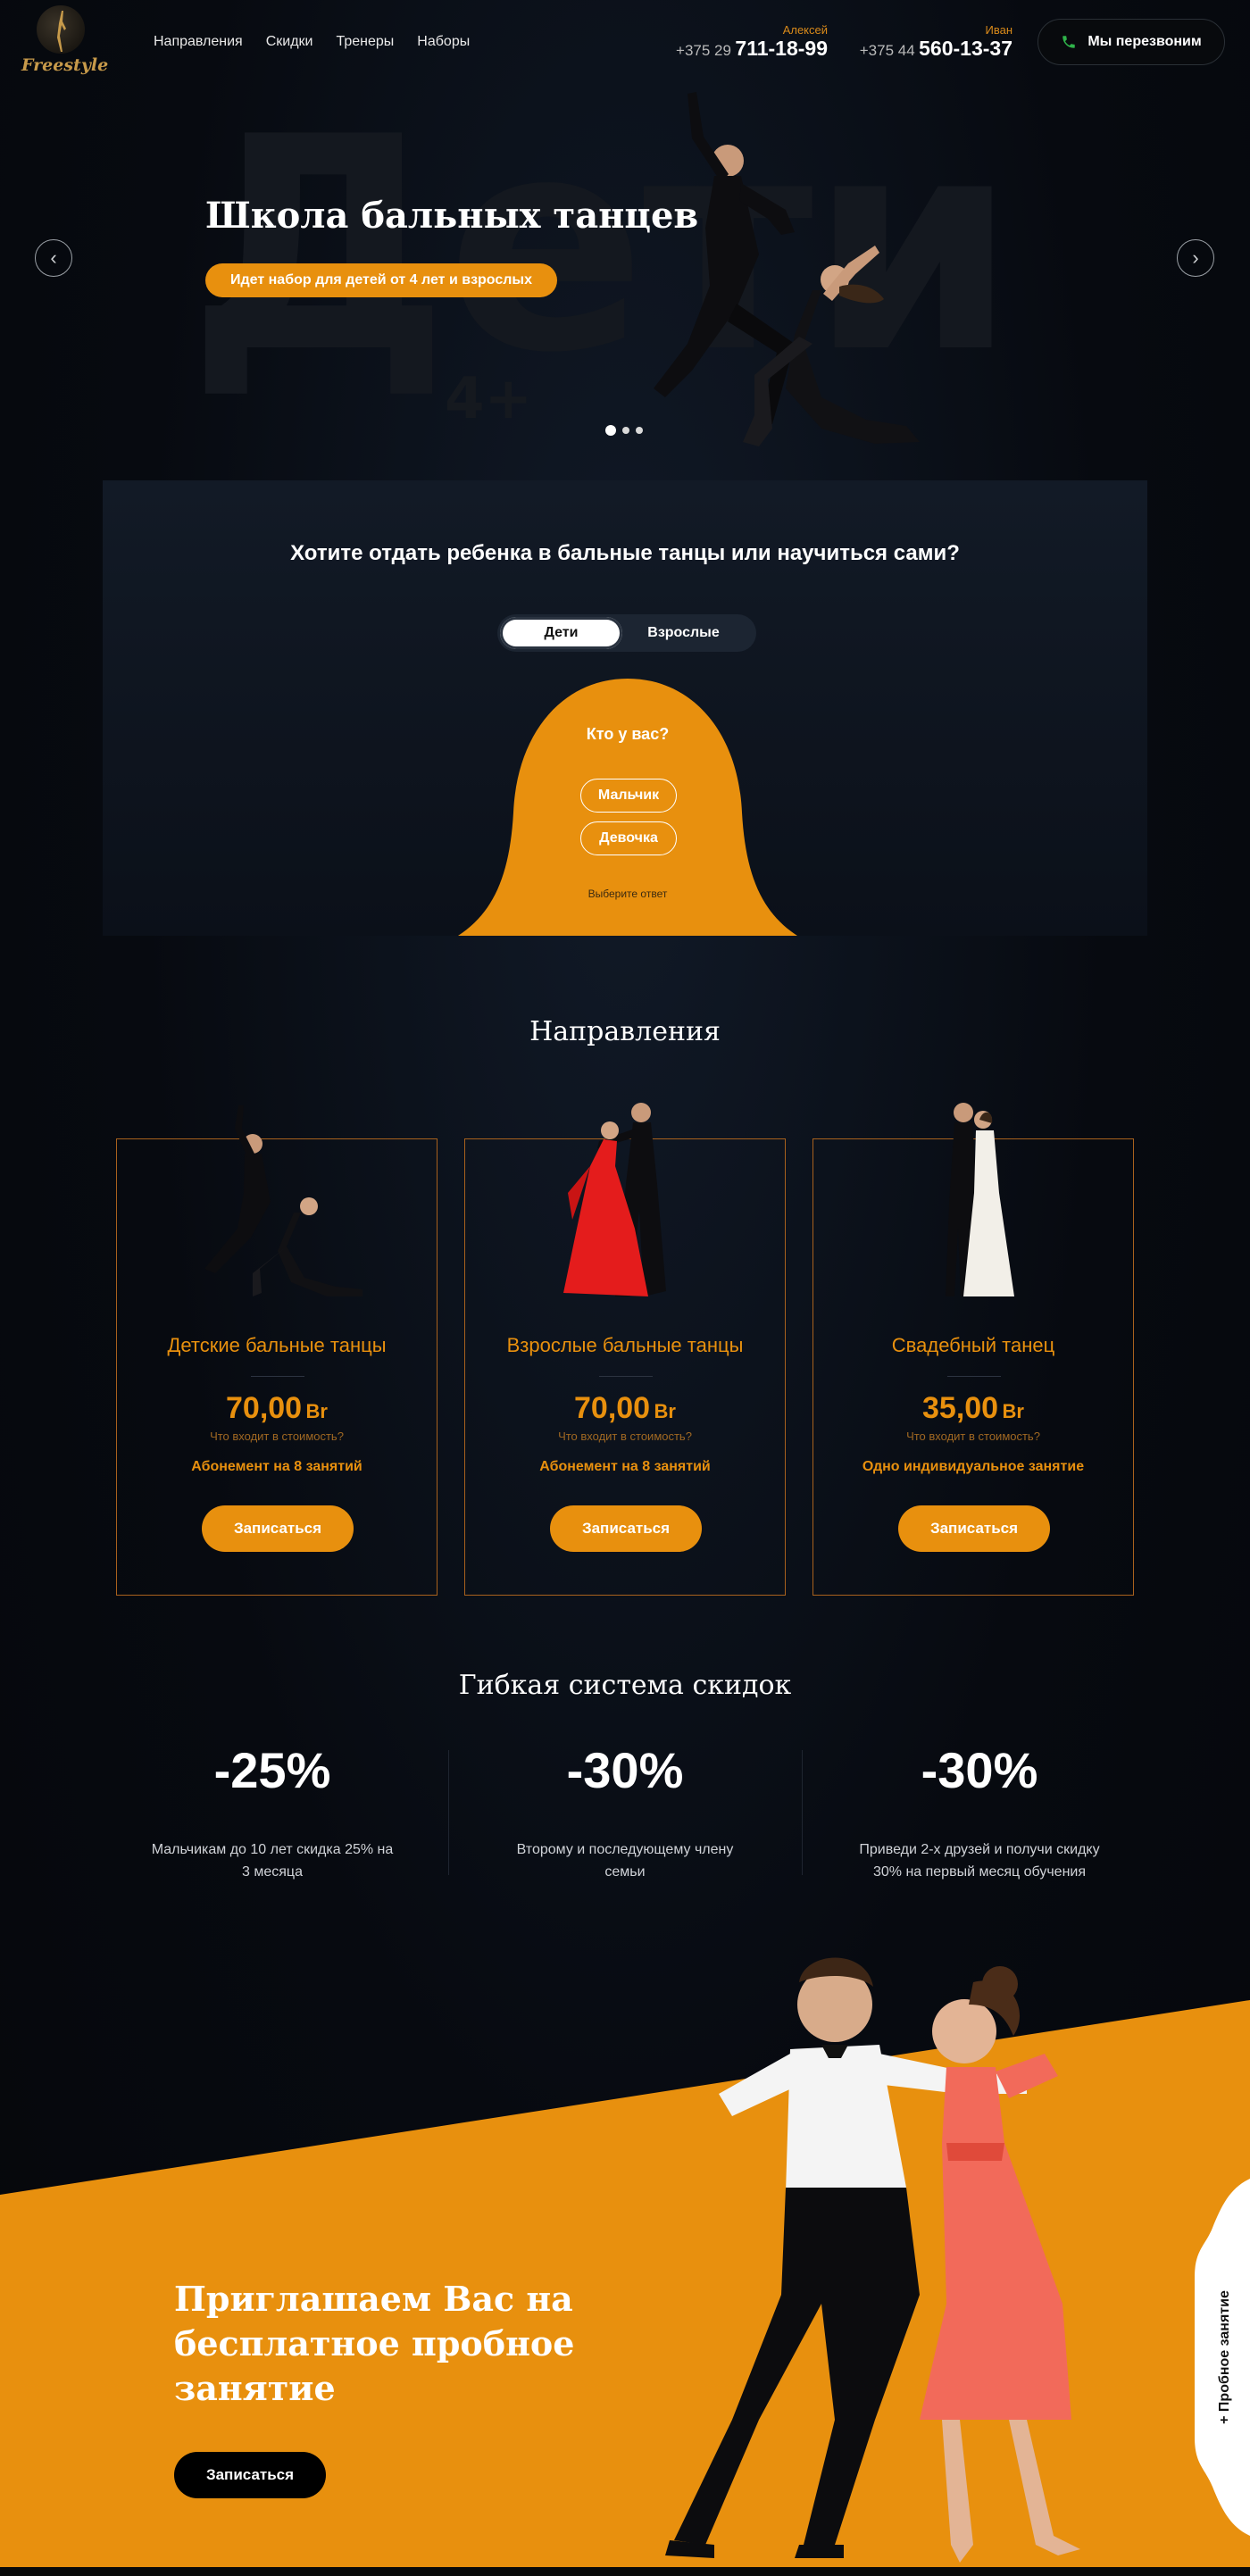  I want to click on hero-title: Школа бальных танцев, so click(452, 216).